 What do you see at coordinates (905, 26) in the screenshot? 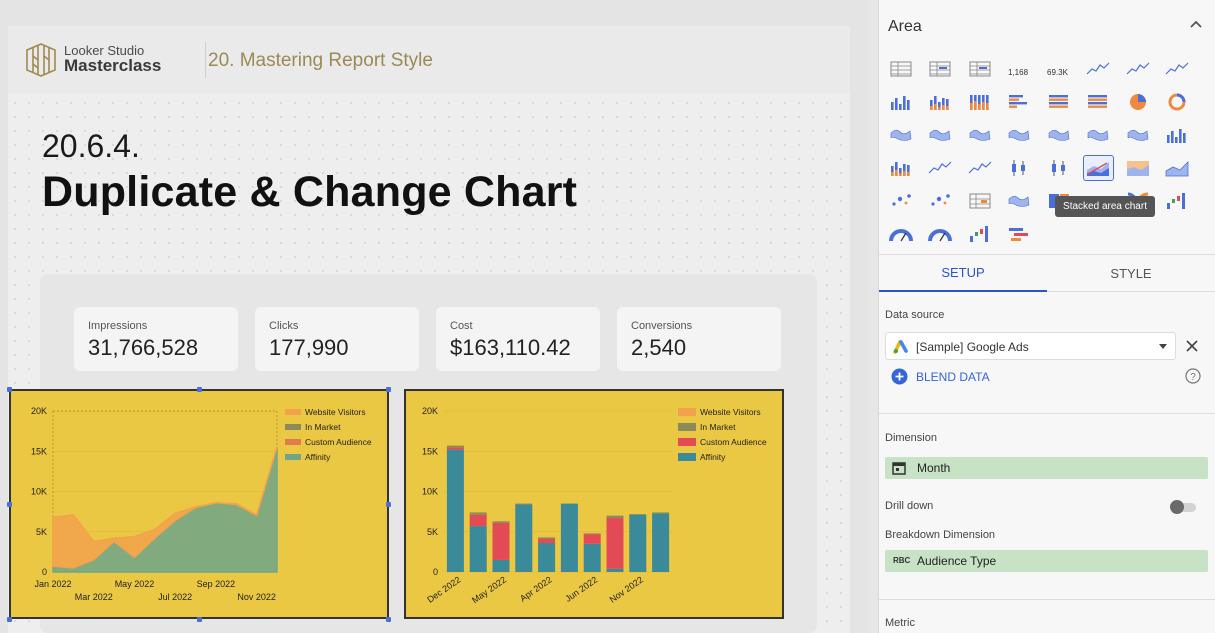
I see `panel-title: Area` at bounding box center [905, 26].